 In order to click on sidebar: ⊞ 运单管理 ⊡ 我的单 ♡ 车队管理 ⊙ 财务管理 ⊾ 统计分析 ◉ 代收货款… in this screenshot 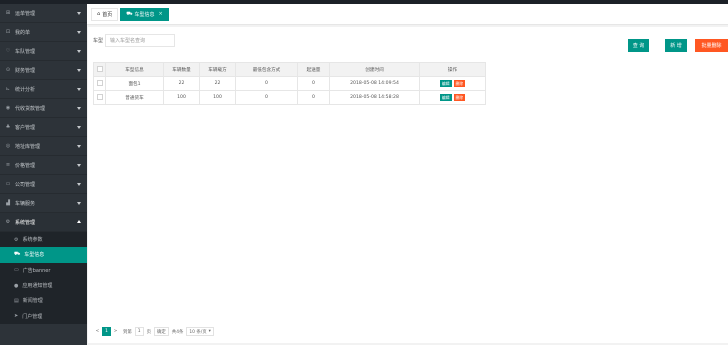, I will do `click(43, 174)`.